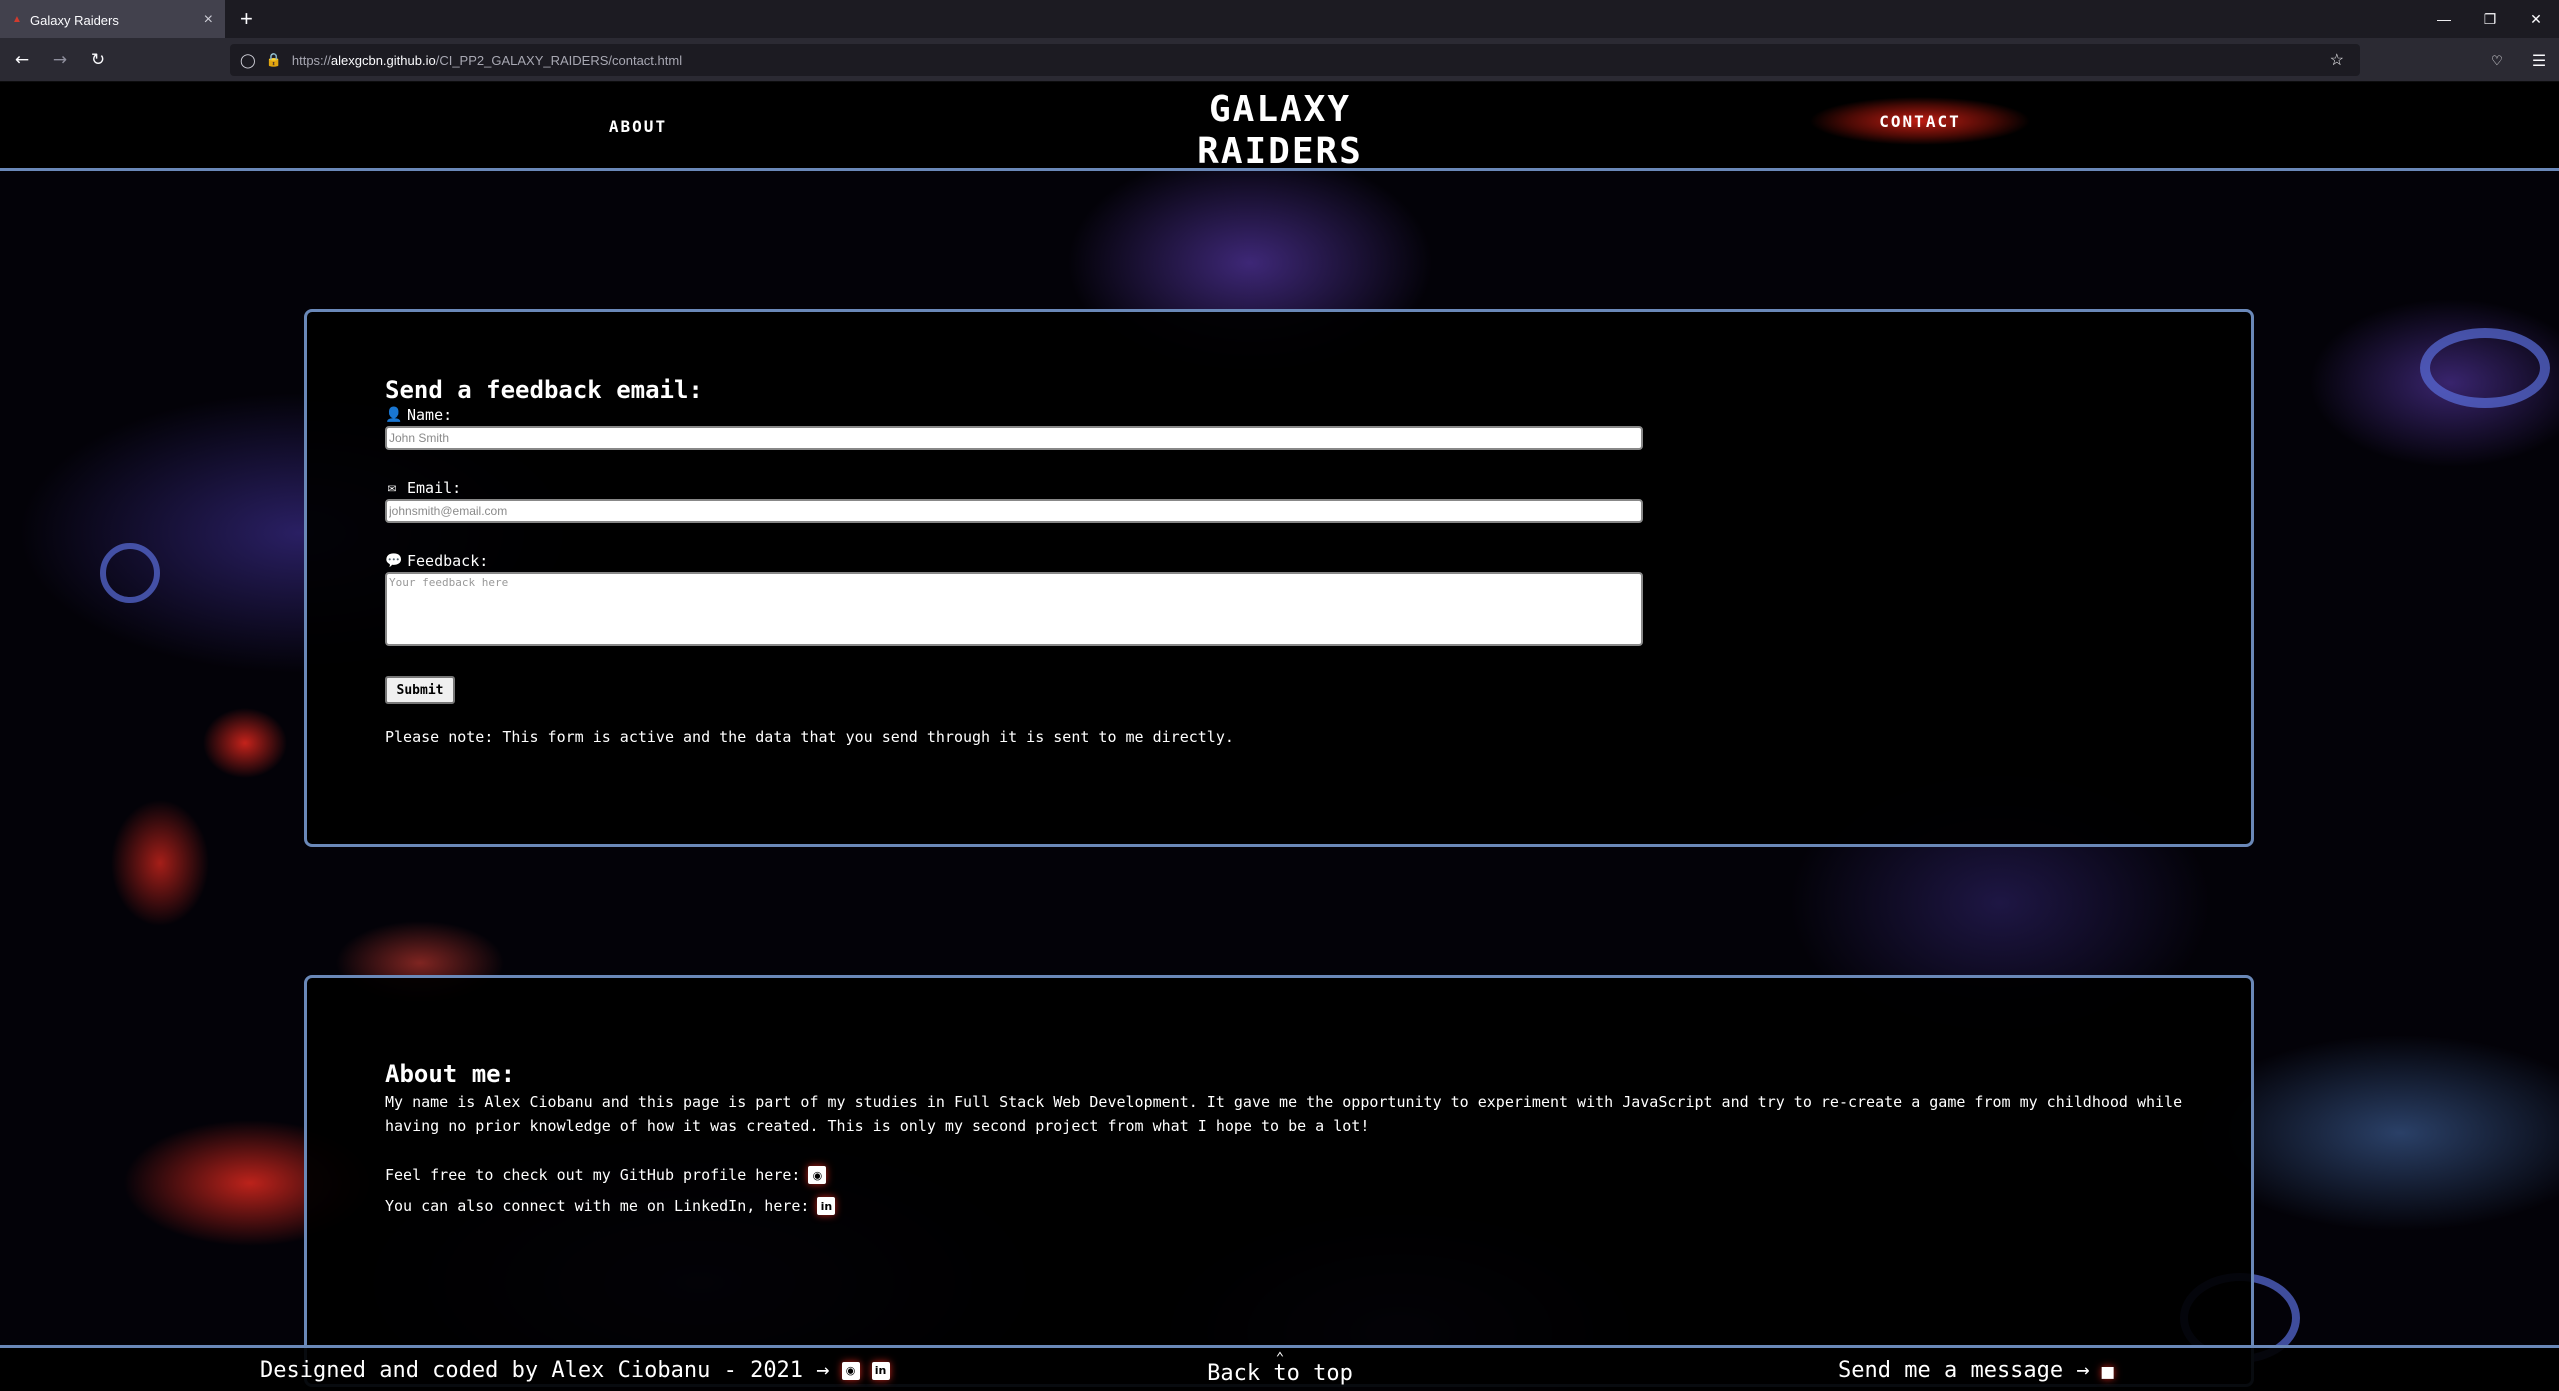 This screenshot has height=1391, width=2559. Describe the element at coordinates (246, 19) in the screenshot. I see `new-tab-button: +` at that location.